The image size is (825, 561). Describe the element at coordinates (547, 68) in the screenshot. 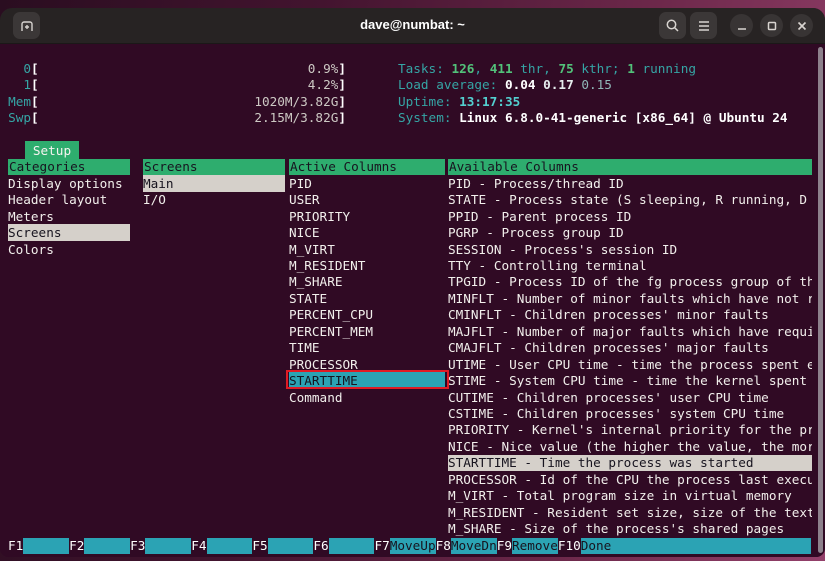

I see `tasks-line: Tasks: 126, 411 thr, 75 kthr; 1 running` at that location.